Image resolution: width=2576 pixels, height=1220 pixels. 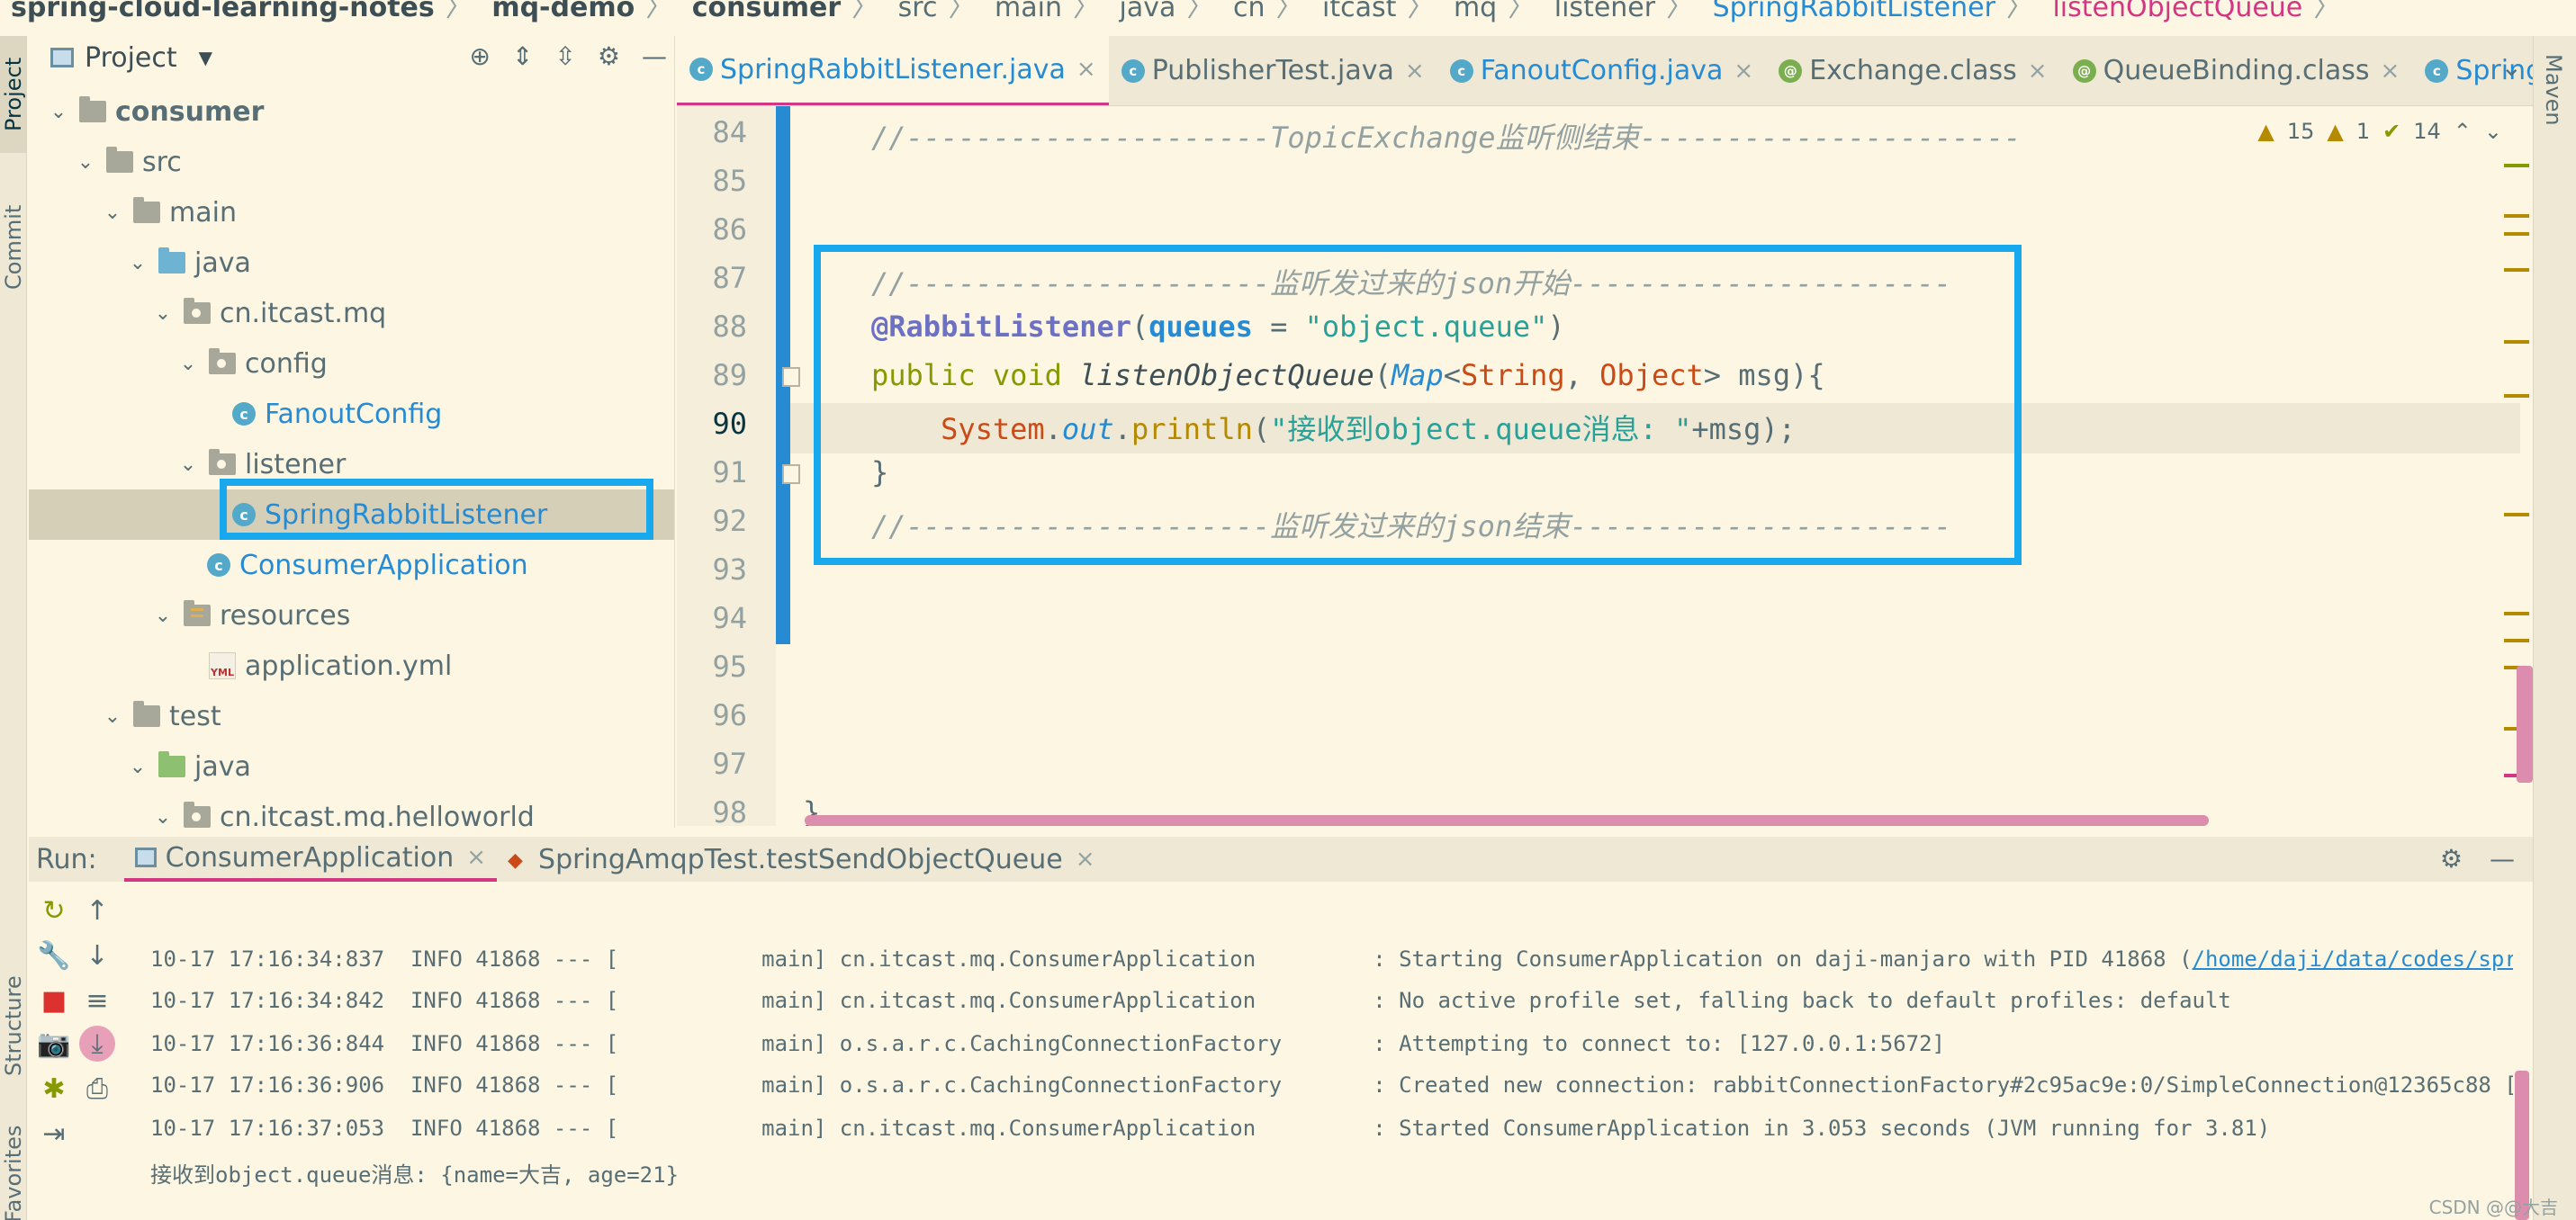 What do you see at coordinates (223, 11) in the screenshot?
I see `breadcrumb-item: spring-cloud-learning-notes` at bounding box center [223, 11].